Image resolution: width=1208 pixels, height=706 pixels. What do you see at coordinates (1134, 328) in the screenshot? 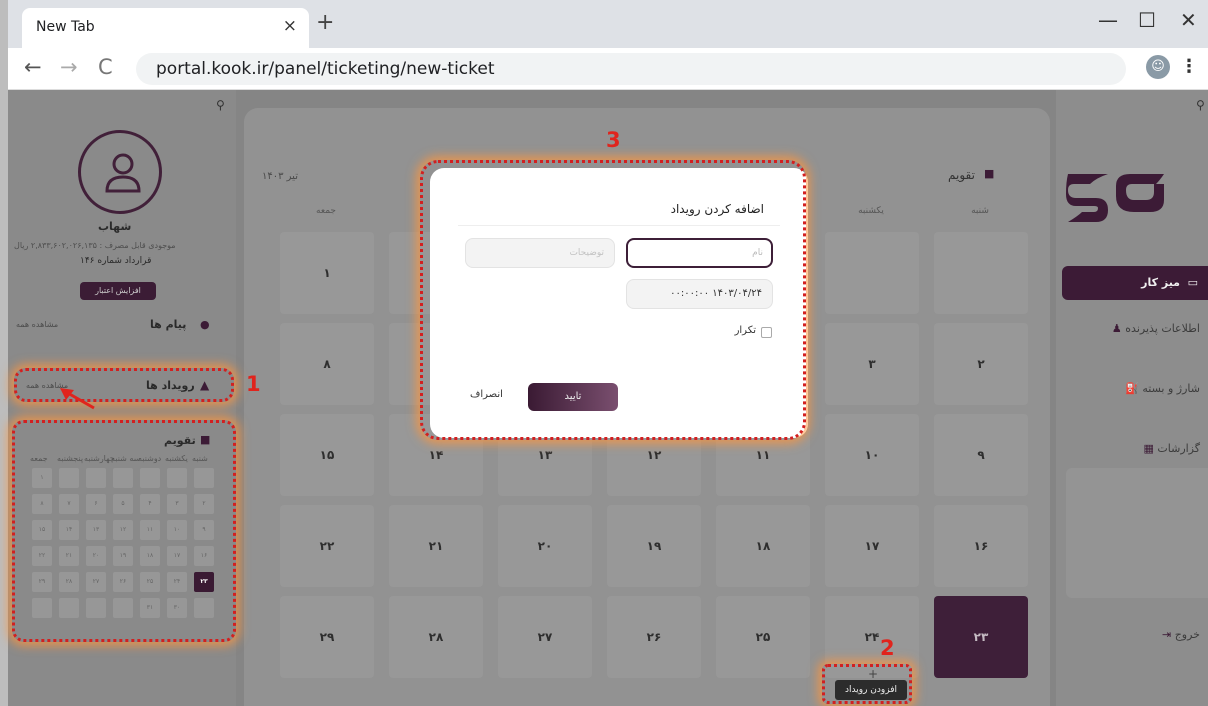
I see `sidebar-item-receiver-info: اطلاعات پذیرنده ♟` at bounding box center [1134, 328].